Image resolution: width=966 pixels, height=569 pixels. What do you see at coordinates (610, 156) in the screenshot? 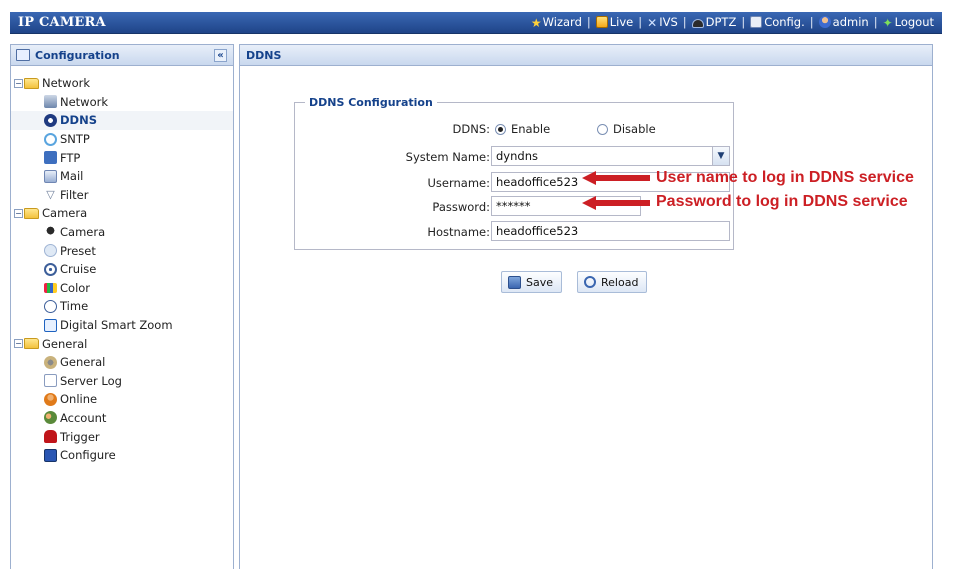
I see `system-name-select: dyndns ▼` at bounding box center [610, 156].